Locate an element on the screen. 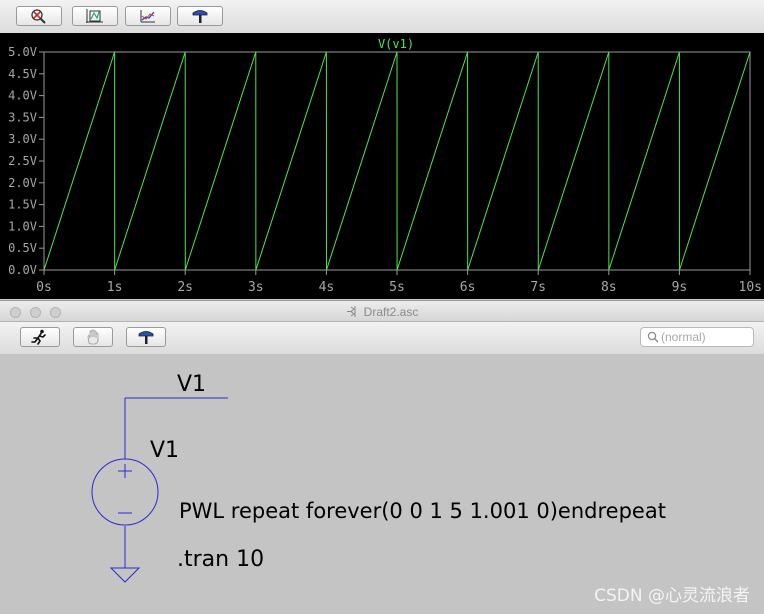 The image size is (764, 614). search-box is located at coordinates (697, 337).